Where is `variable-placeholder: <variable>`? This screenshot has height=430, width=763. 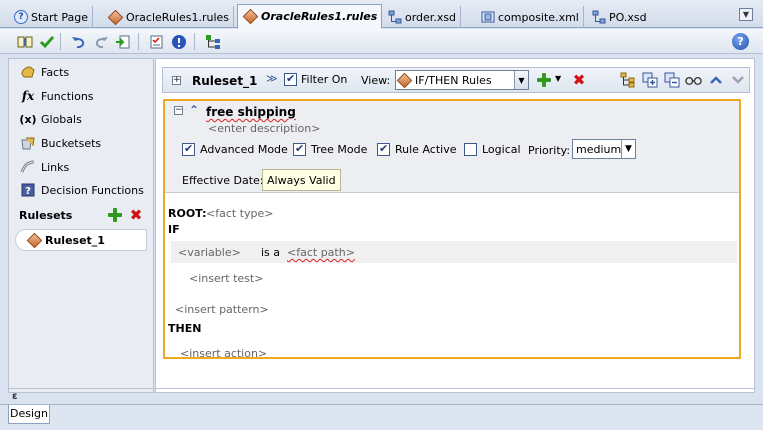 variable-placeholder: <variable> is located at coordinates (209, 252).